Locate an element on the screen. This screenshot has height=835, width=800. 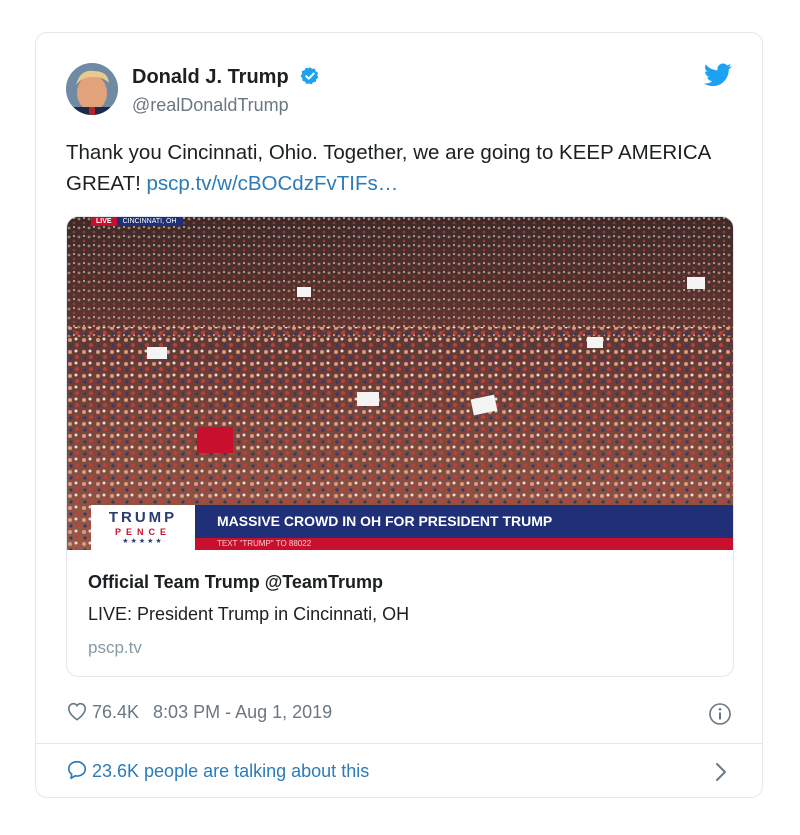
tweet-meta: 76.4K 8:03 PM - Aug 1, 2019 is located at coordinates (199, 712).